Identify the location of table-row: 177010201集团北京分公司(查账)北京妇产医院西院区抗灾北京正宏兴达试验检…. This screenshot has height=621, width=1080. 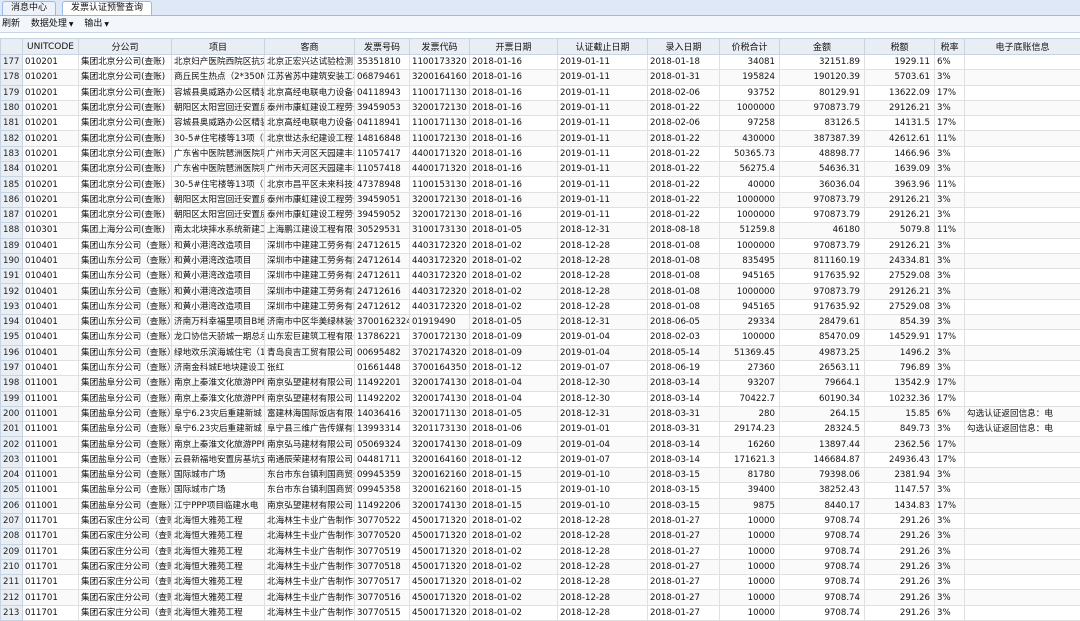
(540, 62).